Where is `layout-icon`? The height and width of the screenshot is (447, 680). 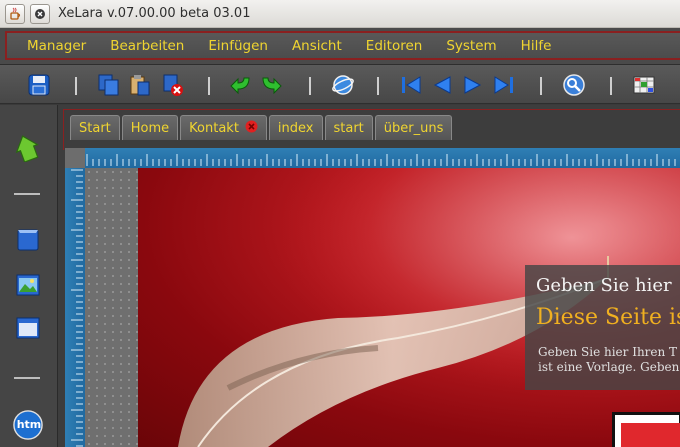
layout-icon is located at coordinates (644, 85).